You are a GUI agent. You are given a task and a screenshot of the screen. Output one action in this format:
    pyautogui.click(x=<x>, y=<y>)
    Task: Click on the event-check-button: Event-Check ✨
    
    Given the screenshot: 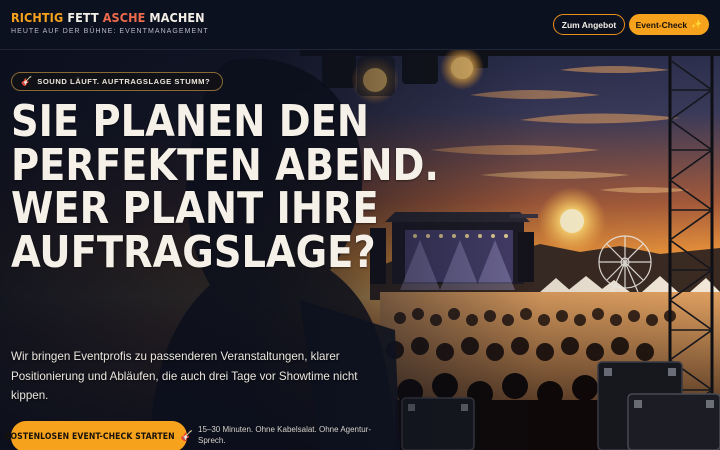 What is the action you would take?
    pyautogui.click(x=669, y=24)
    